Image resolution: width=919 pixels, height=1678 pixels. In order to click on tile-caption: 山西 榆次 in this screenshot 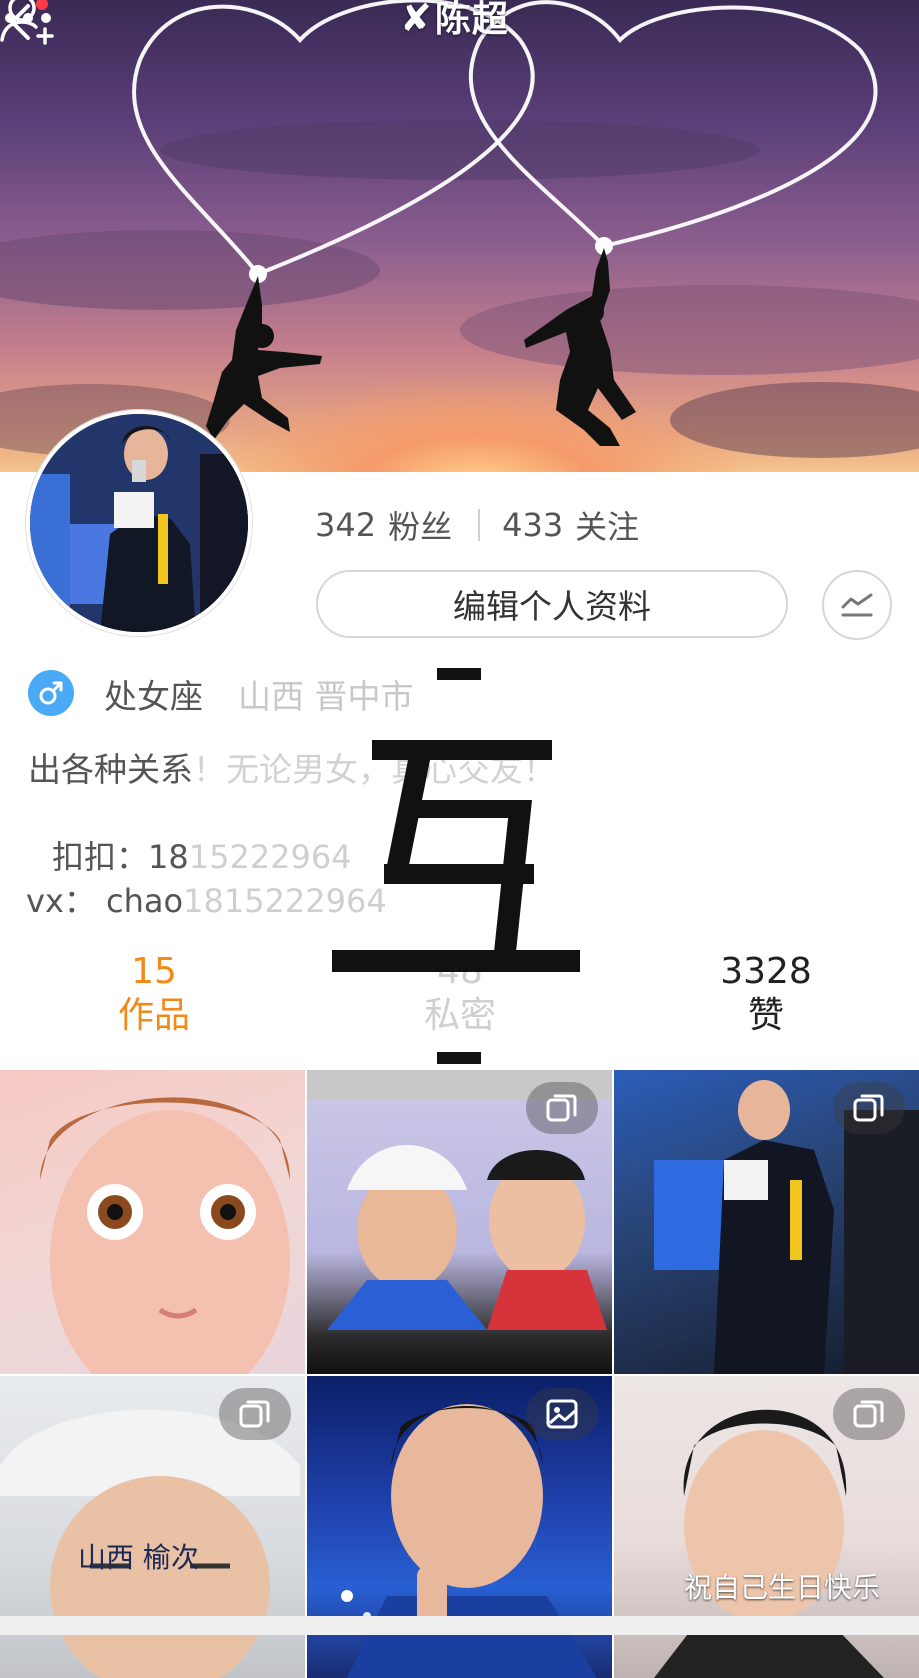, I will do `click(138, 1557)`.